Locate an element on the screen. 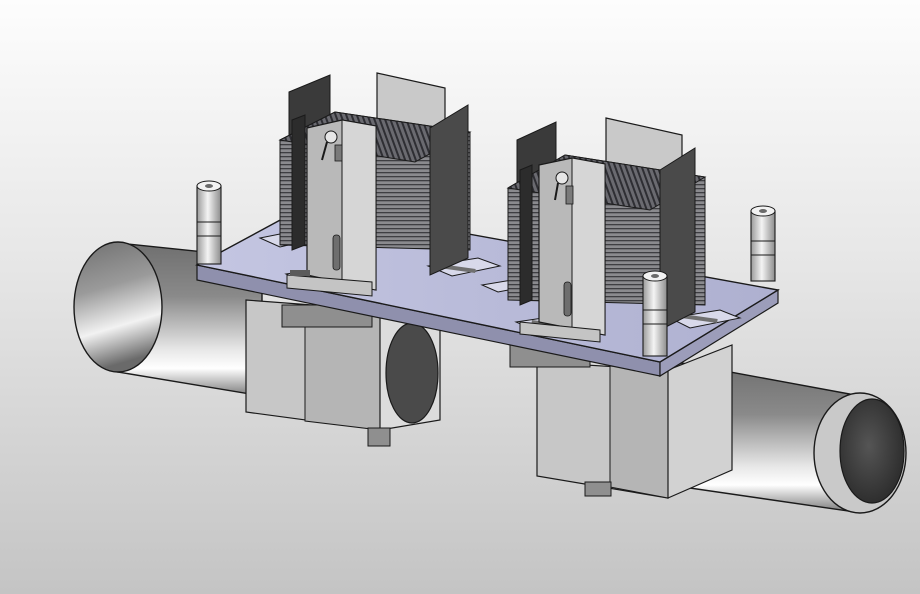 This screenshot has height=594, width=920. standoff-front-left is located at coordinates (209, 222).